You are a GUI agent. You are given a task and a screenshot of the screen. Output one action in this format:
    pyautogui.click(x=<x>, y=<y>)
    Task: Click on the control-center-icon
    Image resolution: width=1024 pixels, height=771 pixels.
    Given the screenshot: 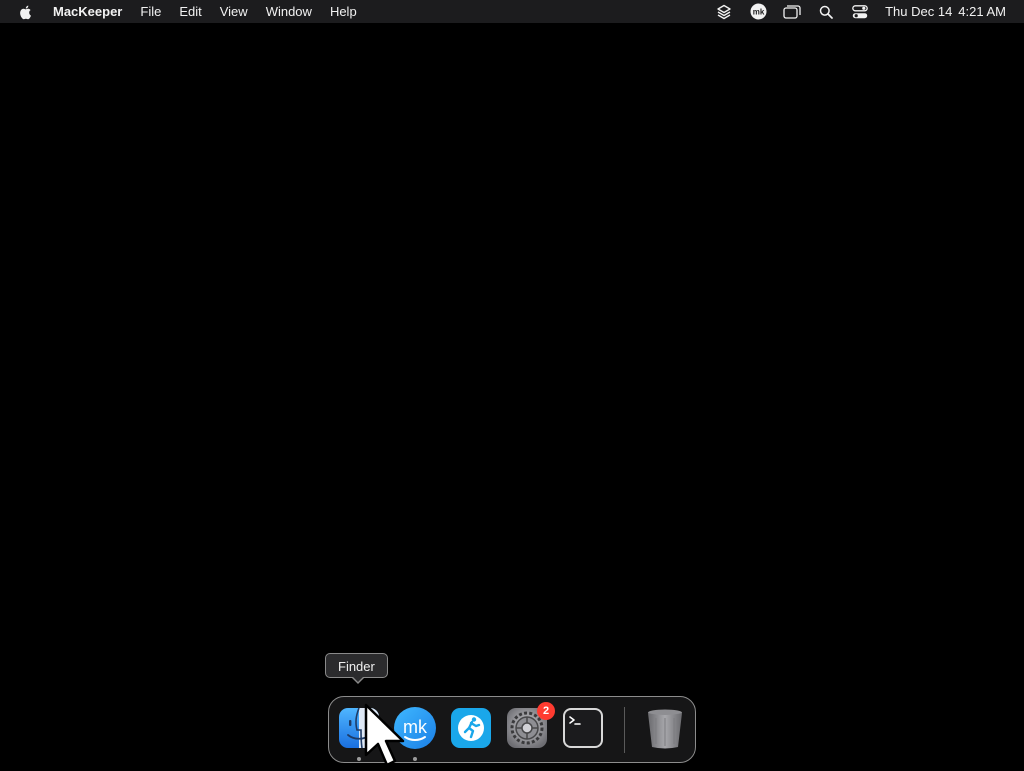 What is the action you would take?
    pyautogui.click(x=860, y=12)
    